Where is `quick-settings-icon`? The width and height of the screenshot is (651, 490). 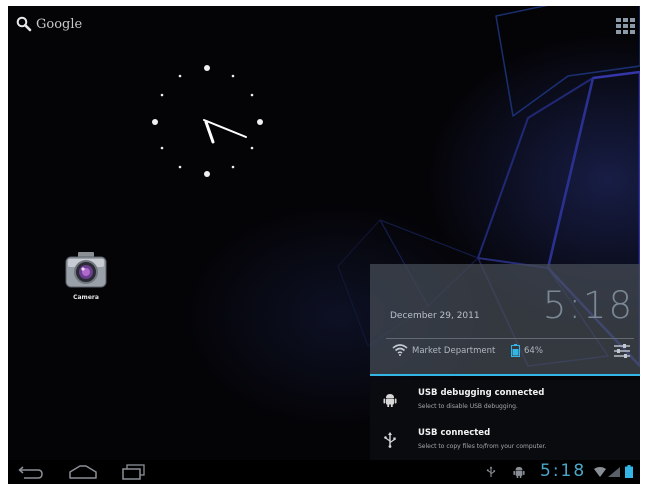 quick-settings-icon is located at coordinates (622, 351).